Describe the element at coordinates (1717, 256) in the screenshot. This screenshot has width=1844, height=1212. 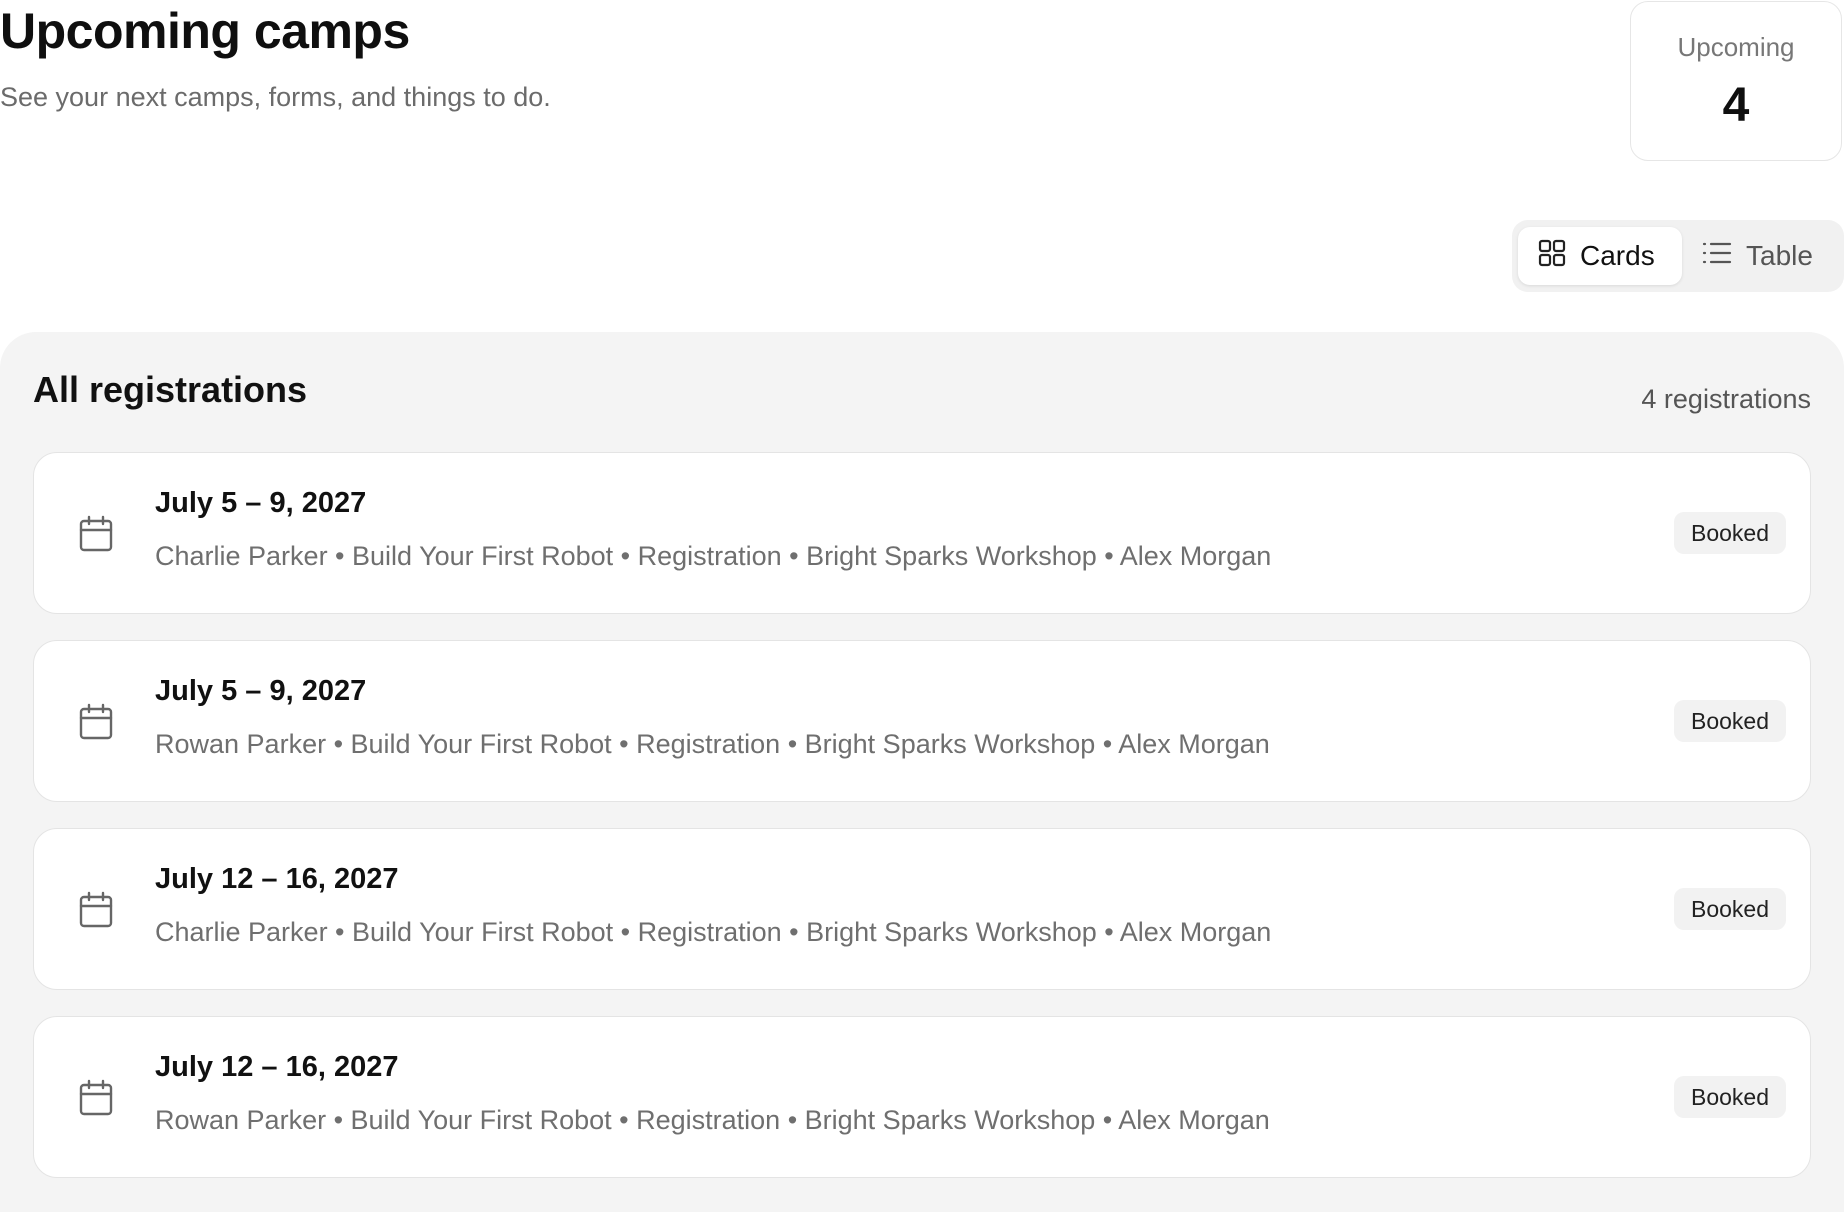
I see `list-icon` at that location.